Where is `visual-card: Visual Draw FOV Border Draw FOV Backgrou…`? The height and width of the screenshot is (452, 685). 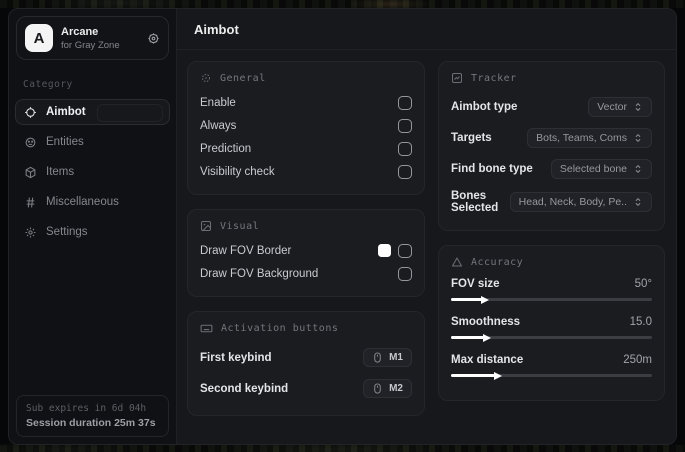 visual-card: Visual Draw FOV Border Draw FOV Backgrou… is located at coordinates (306, 253).